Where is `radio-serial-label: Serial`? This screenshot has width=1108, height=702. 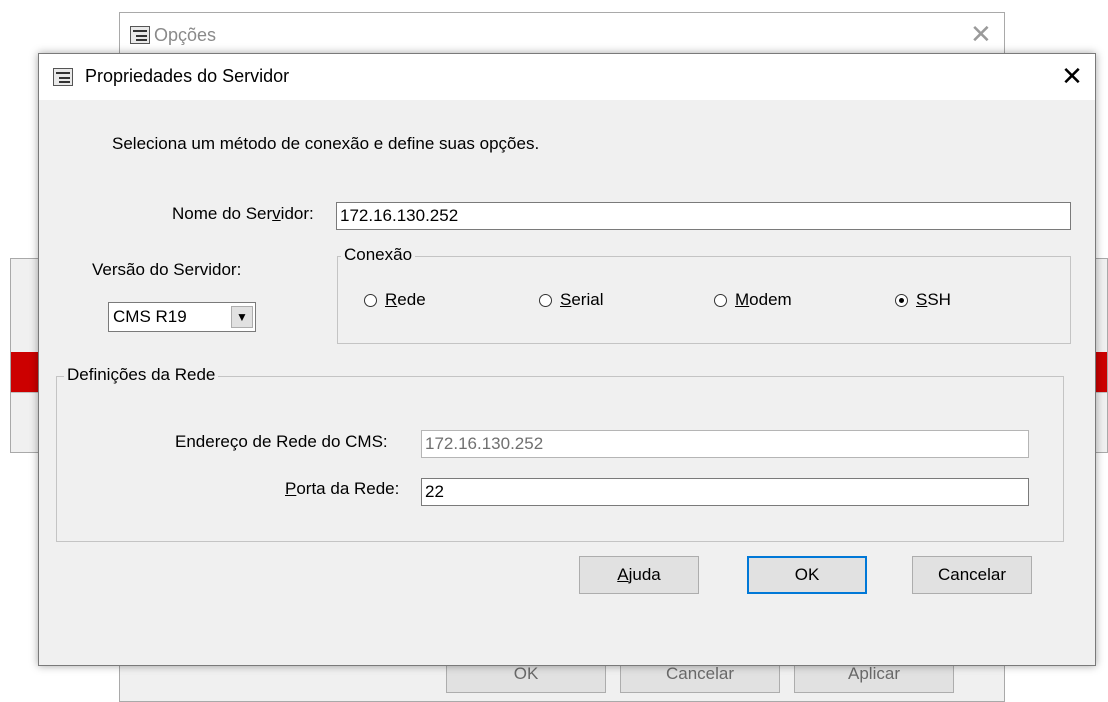 radio-serial-label: Serial is located at coordinates (582, 299).